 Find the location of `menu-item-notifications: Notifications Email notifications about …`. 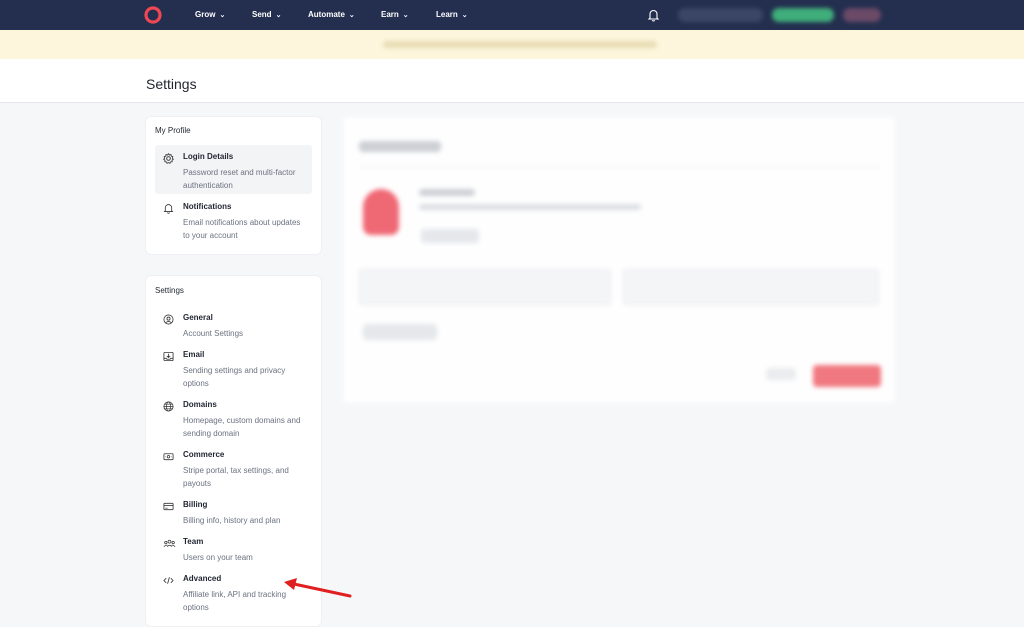

menu-item-notifications: Notifications Email notifications about … is located at coordinates (233, 219).